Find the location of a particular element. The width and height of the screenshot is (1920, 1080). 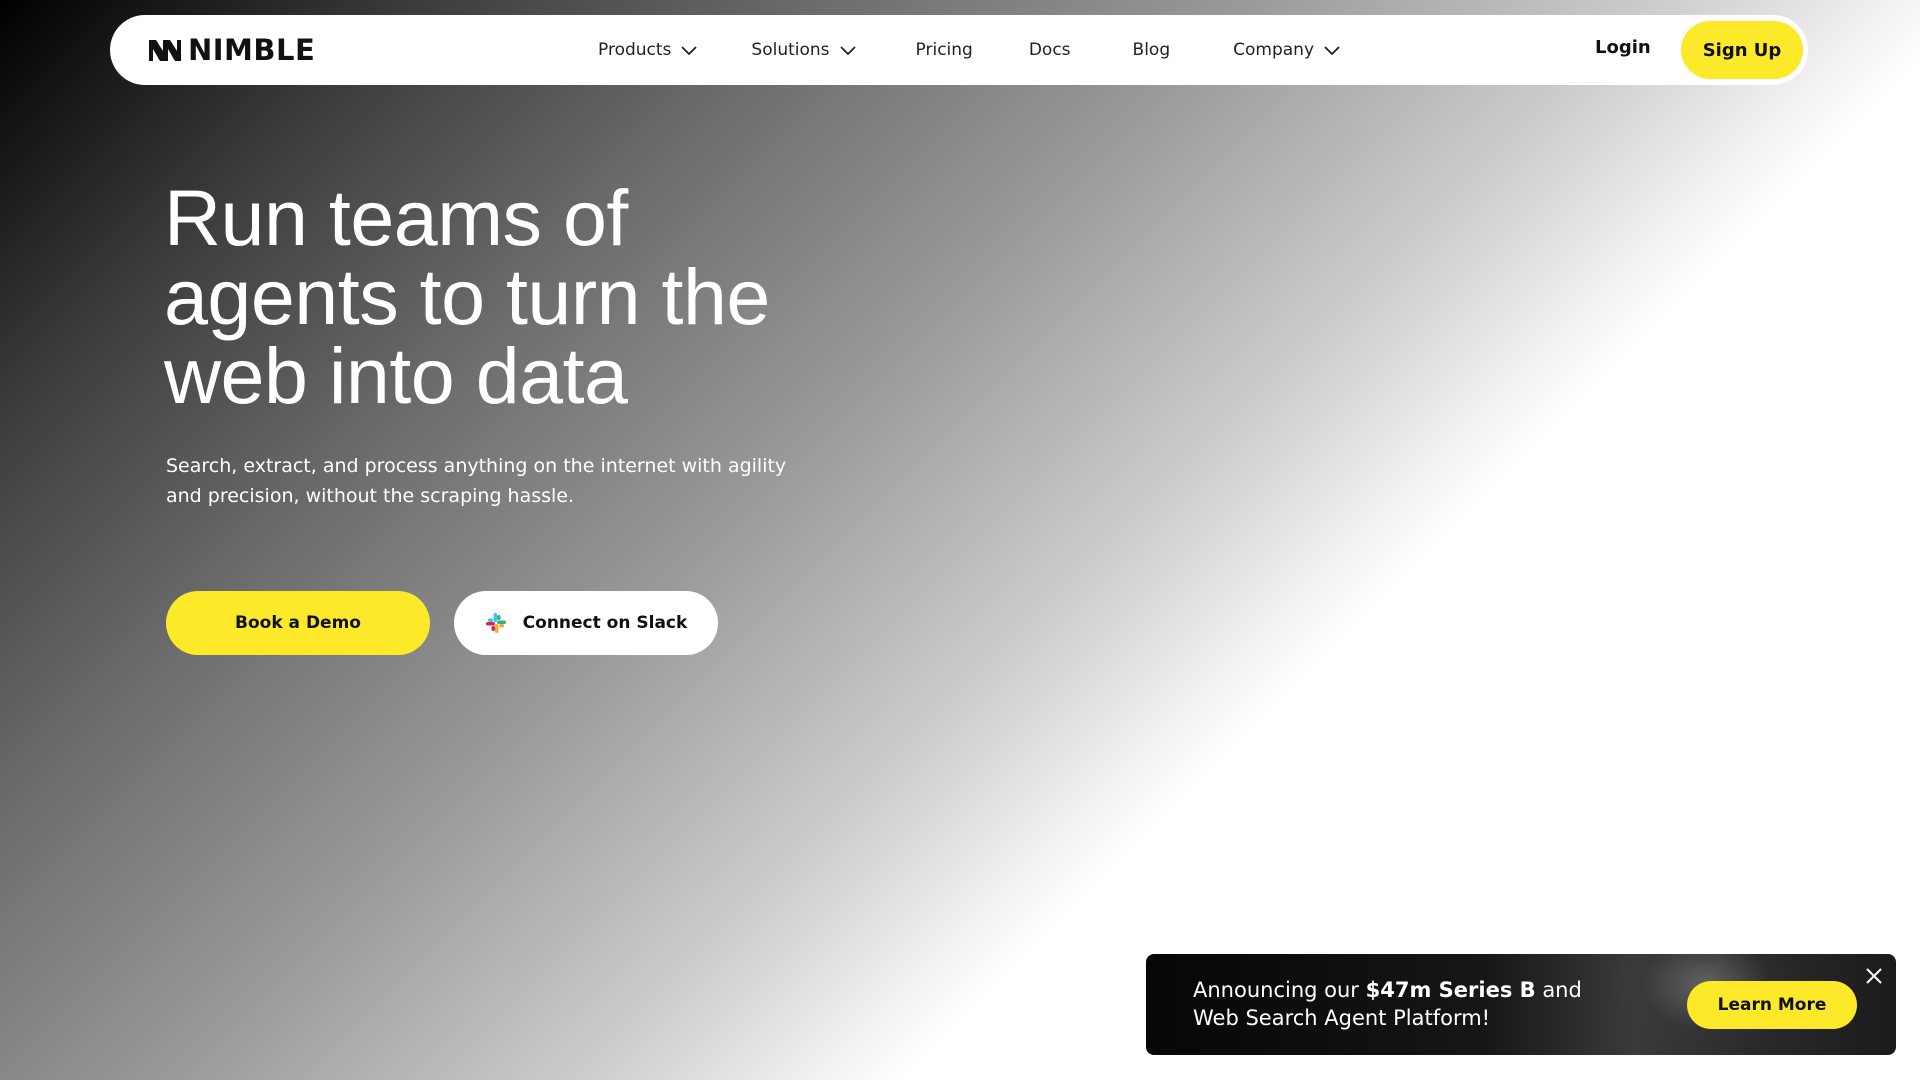

nav-item-solutions: Solutions is located at coordinates (803, 50).